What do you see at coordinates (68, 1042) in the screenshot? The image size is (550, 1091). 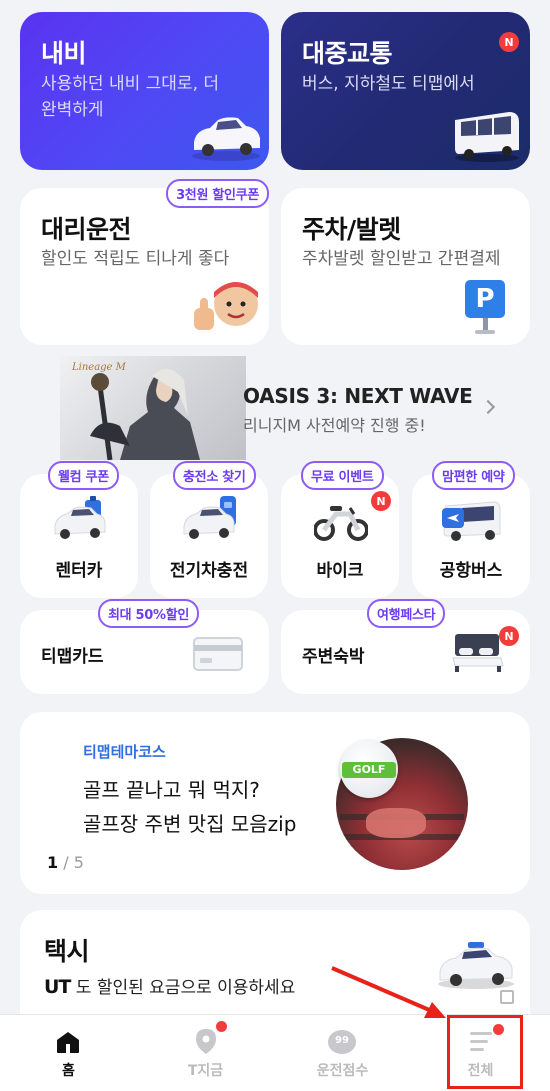 I see `home-icon` at bounding box center [68, 1042].